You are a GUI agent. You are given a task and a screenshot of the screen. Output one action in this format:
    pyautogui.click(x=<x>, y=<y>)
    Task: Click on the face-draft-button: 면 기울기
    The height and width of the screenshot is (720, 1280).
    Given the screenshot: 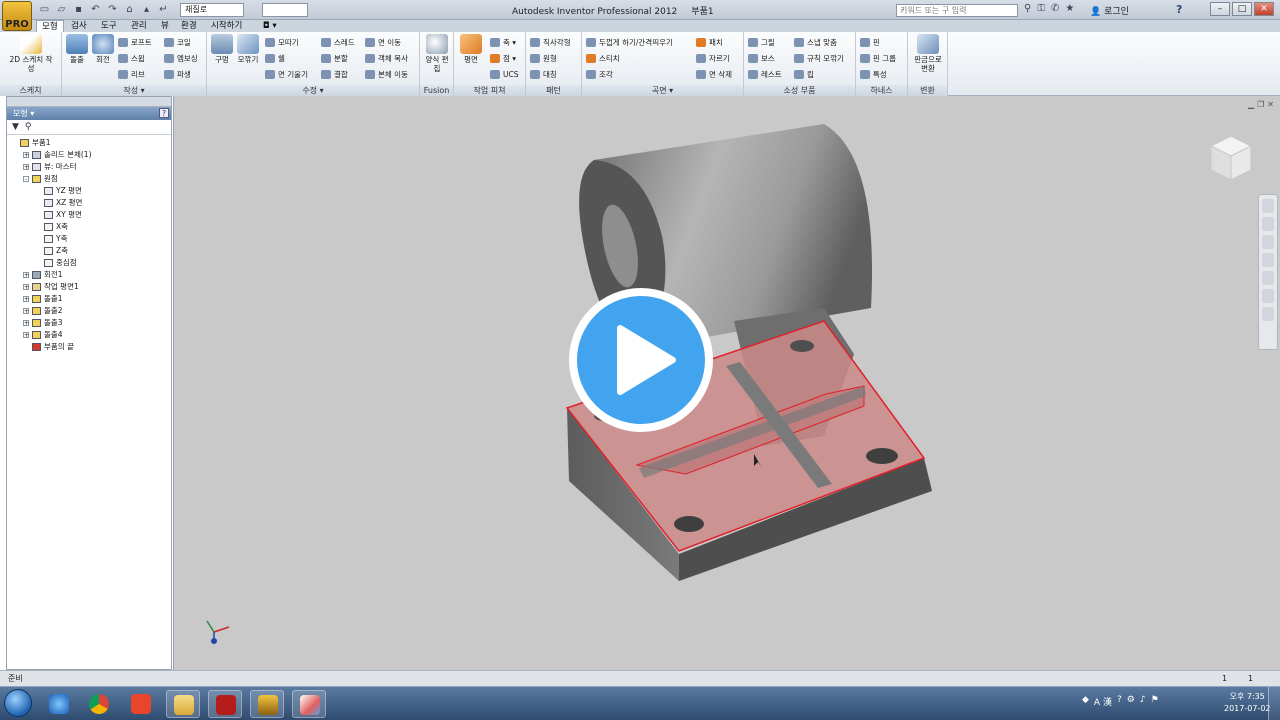 What is the action you would take?
    pyautogui.click(x=286, y=74)
    